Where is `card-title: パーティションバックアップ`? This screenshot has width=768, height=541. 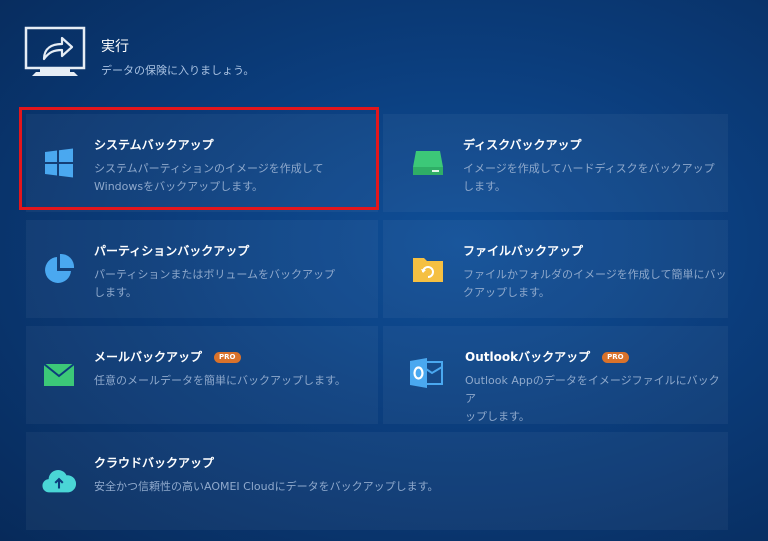
card-title: パーティションバックアップ is located at coordinates (172, 251).